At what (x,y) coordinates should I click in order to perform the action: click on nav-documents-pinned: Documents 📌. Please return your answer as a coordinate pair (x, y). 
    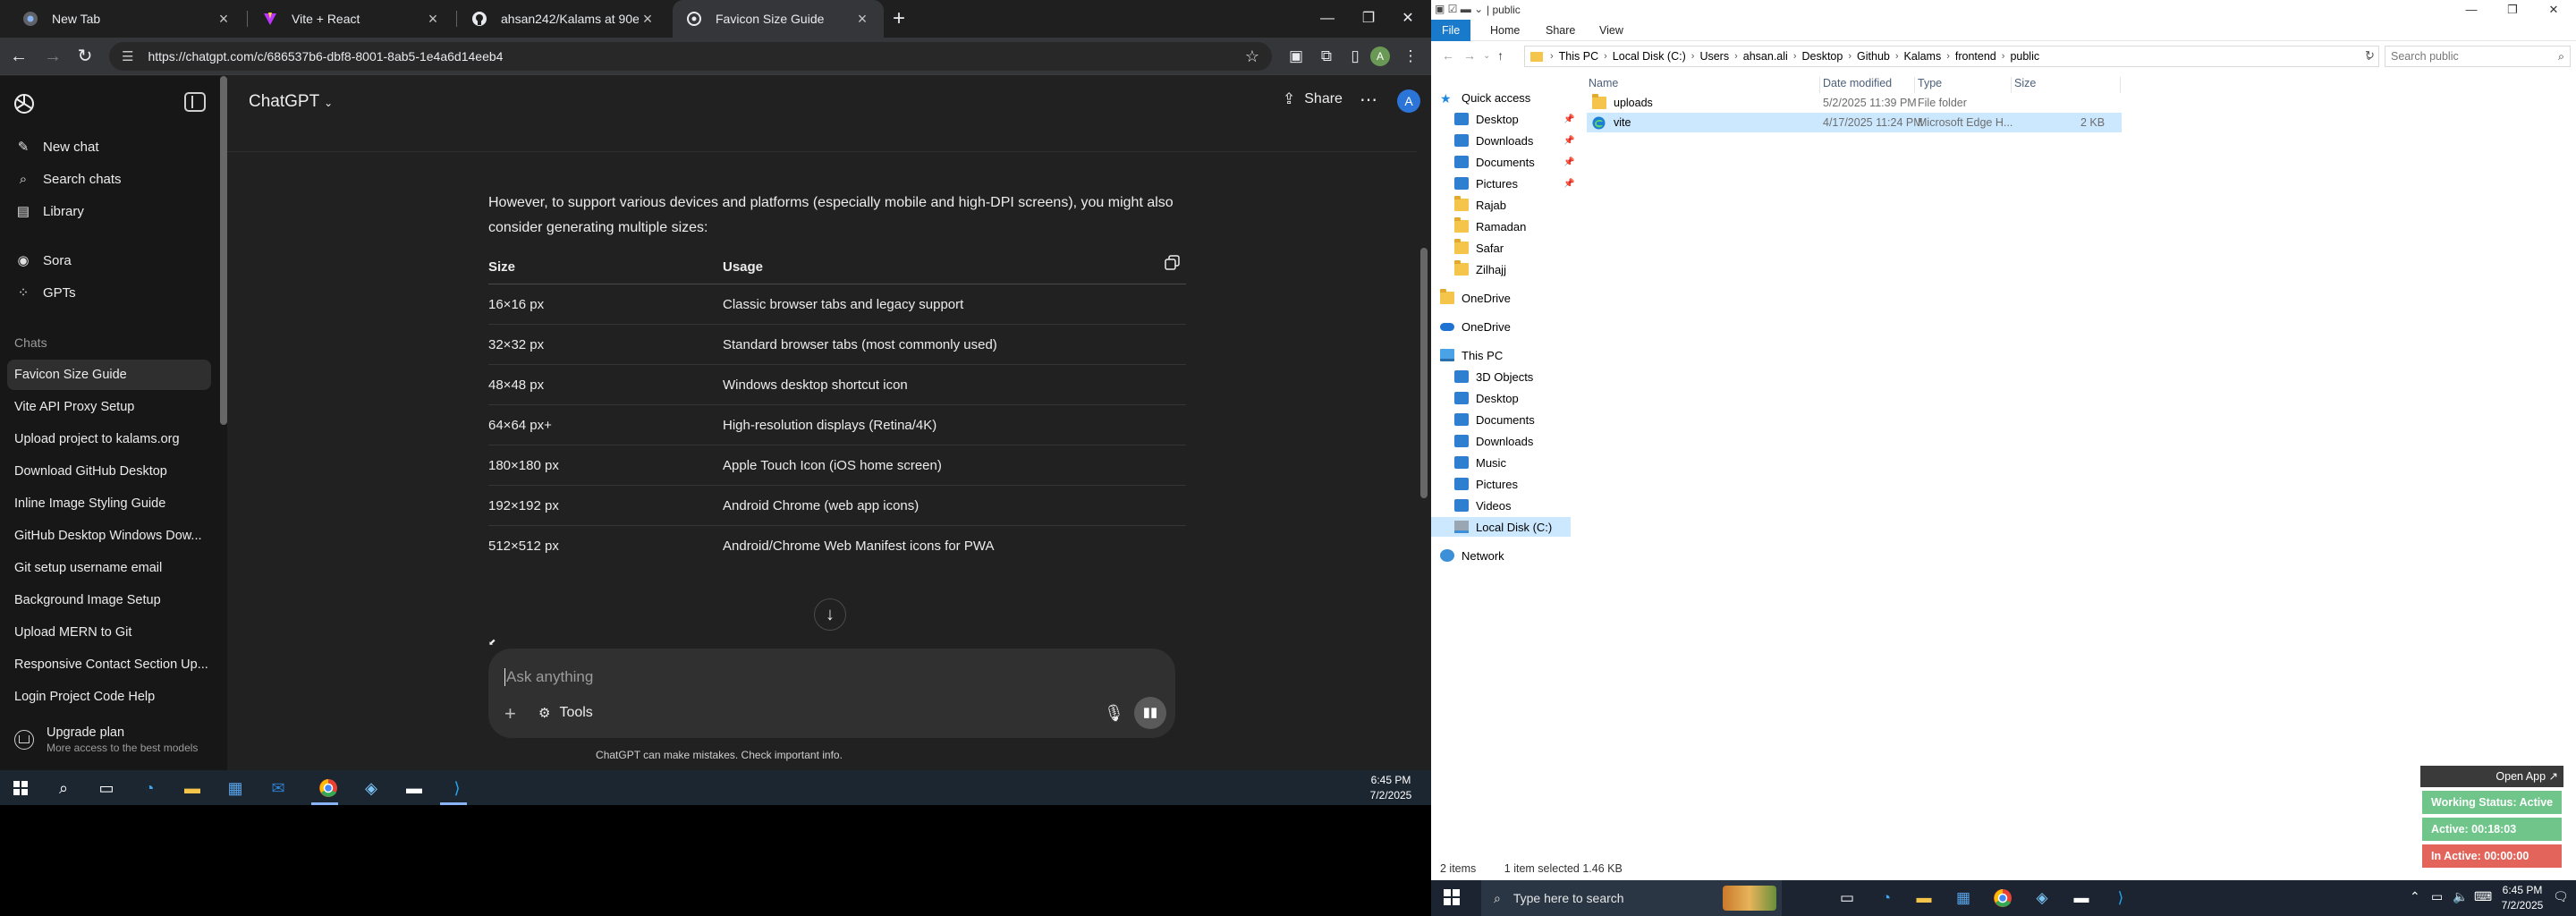
    Looking at the image, I should click on (1517, 162).